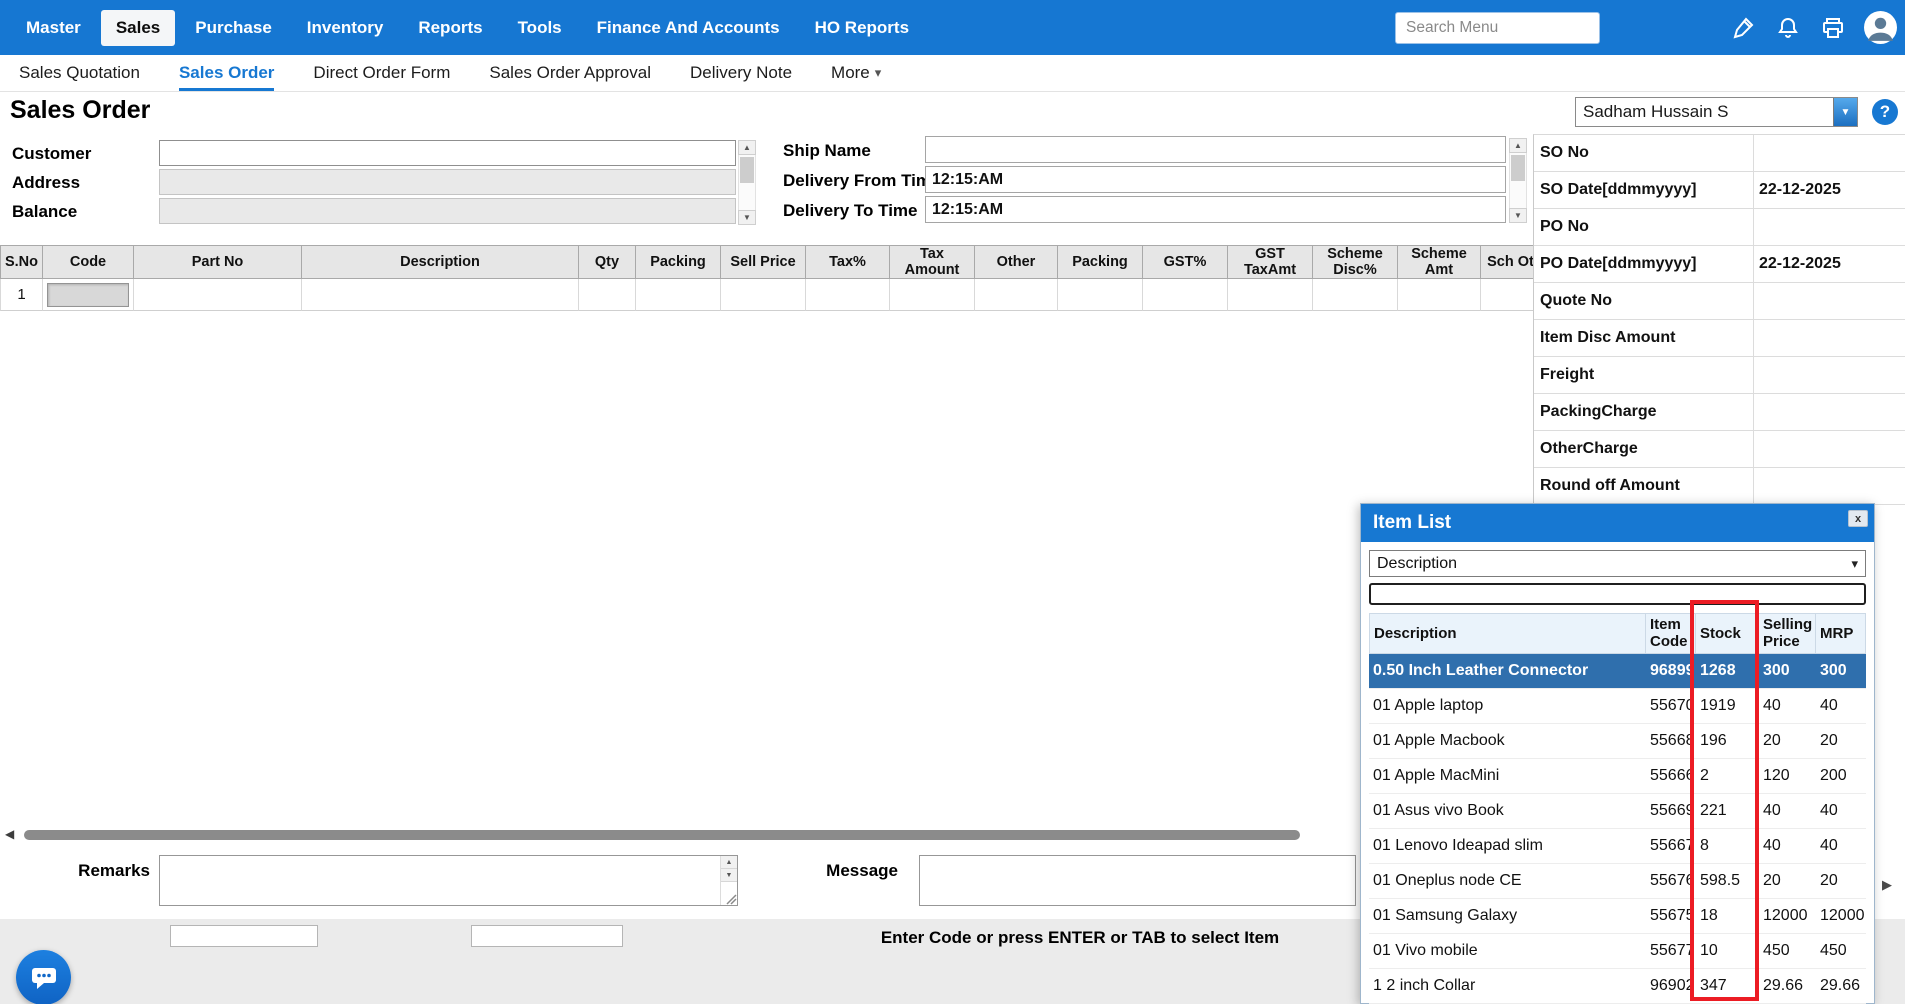 Image resolution: width=1905 pixels, height=1004 pixels. Describe the element at coordinates (730, 898) in the screenshot. I see `resize-grip-icon` at that location.